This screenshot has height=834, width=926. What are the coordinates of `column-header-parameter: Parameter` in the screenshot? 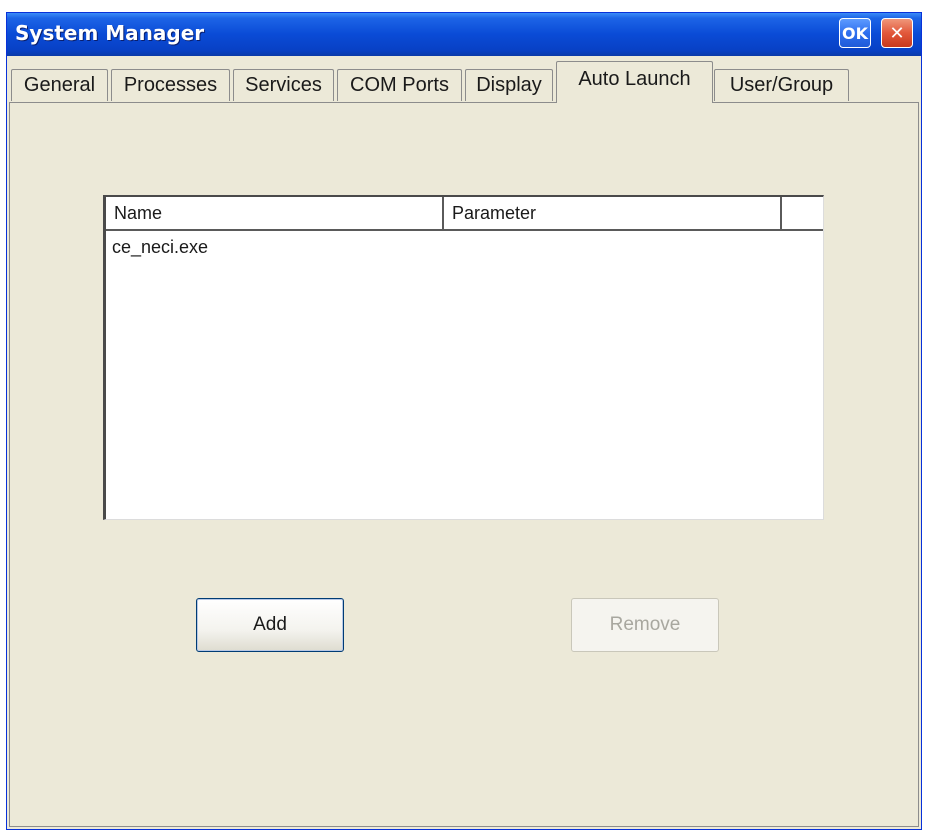 It's located at (613, 213).